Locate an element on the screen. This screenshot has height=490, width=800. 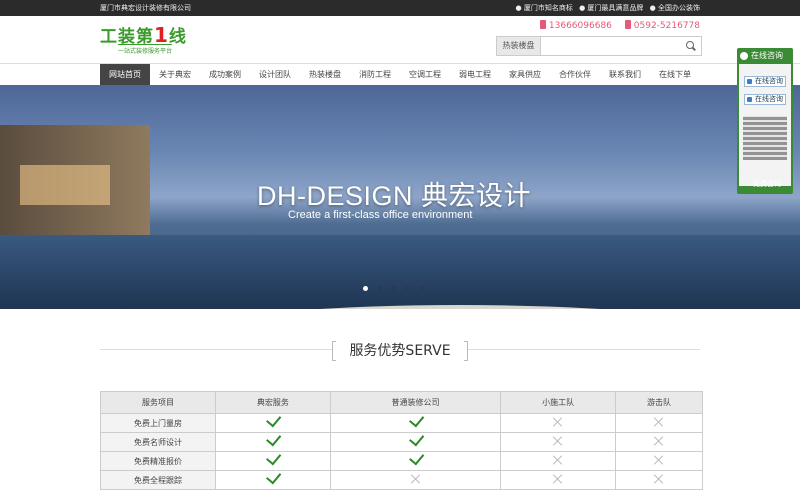
table-header-cell: 普通装修公司 is located at coordinates (415, 402).